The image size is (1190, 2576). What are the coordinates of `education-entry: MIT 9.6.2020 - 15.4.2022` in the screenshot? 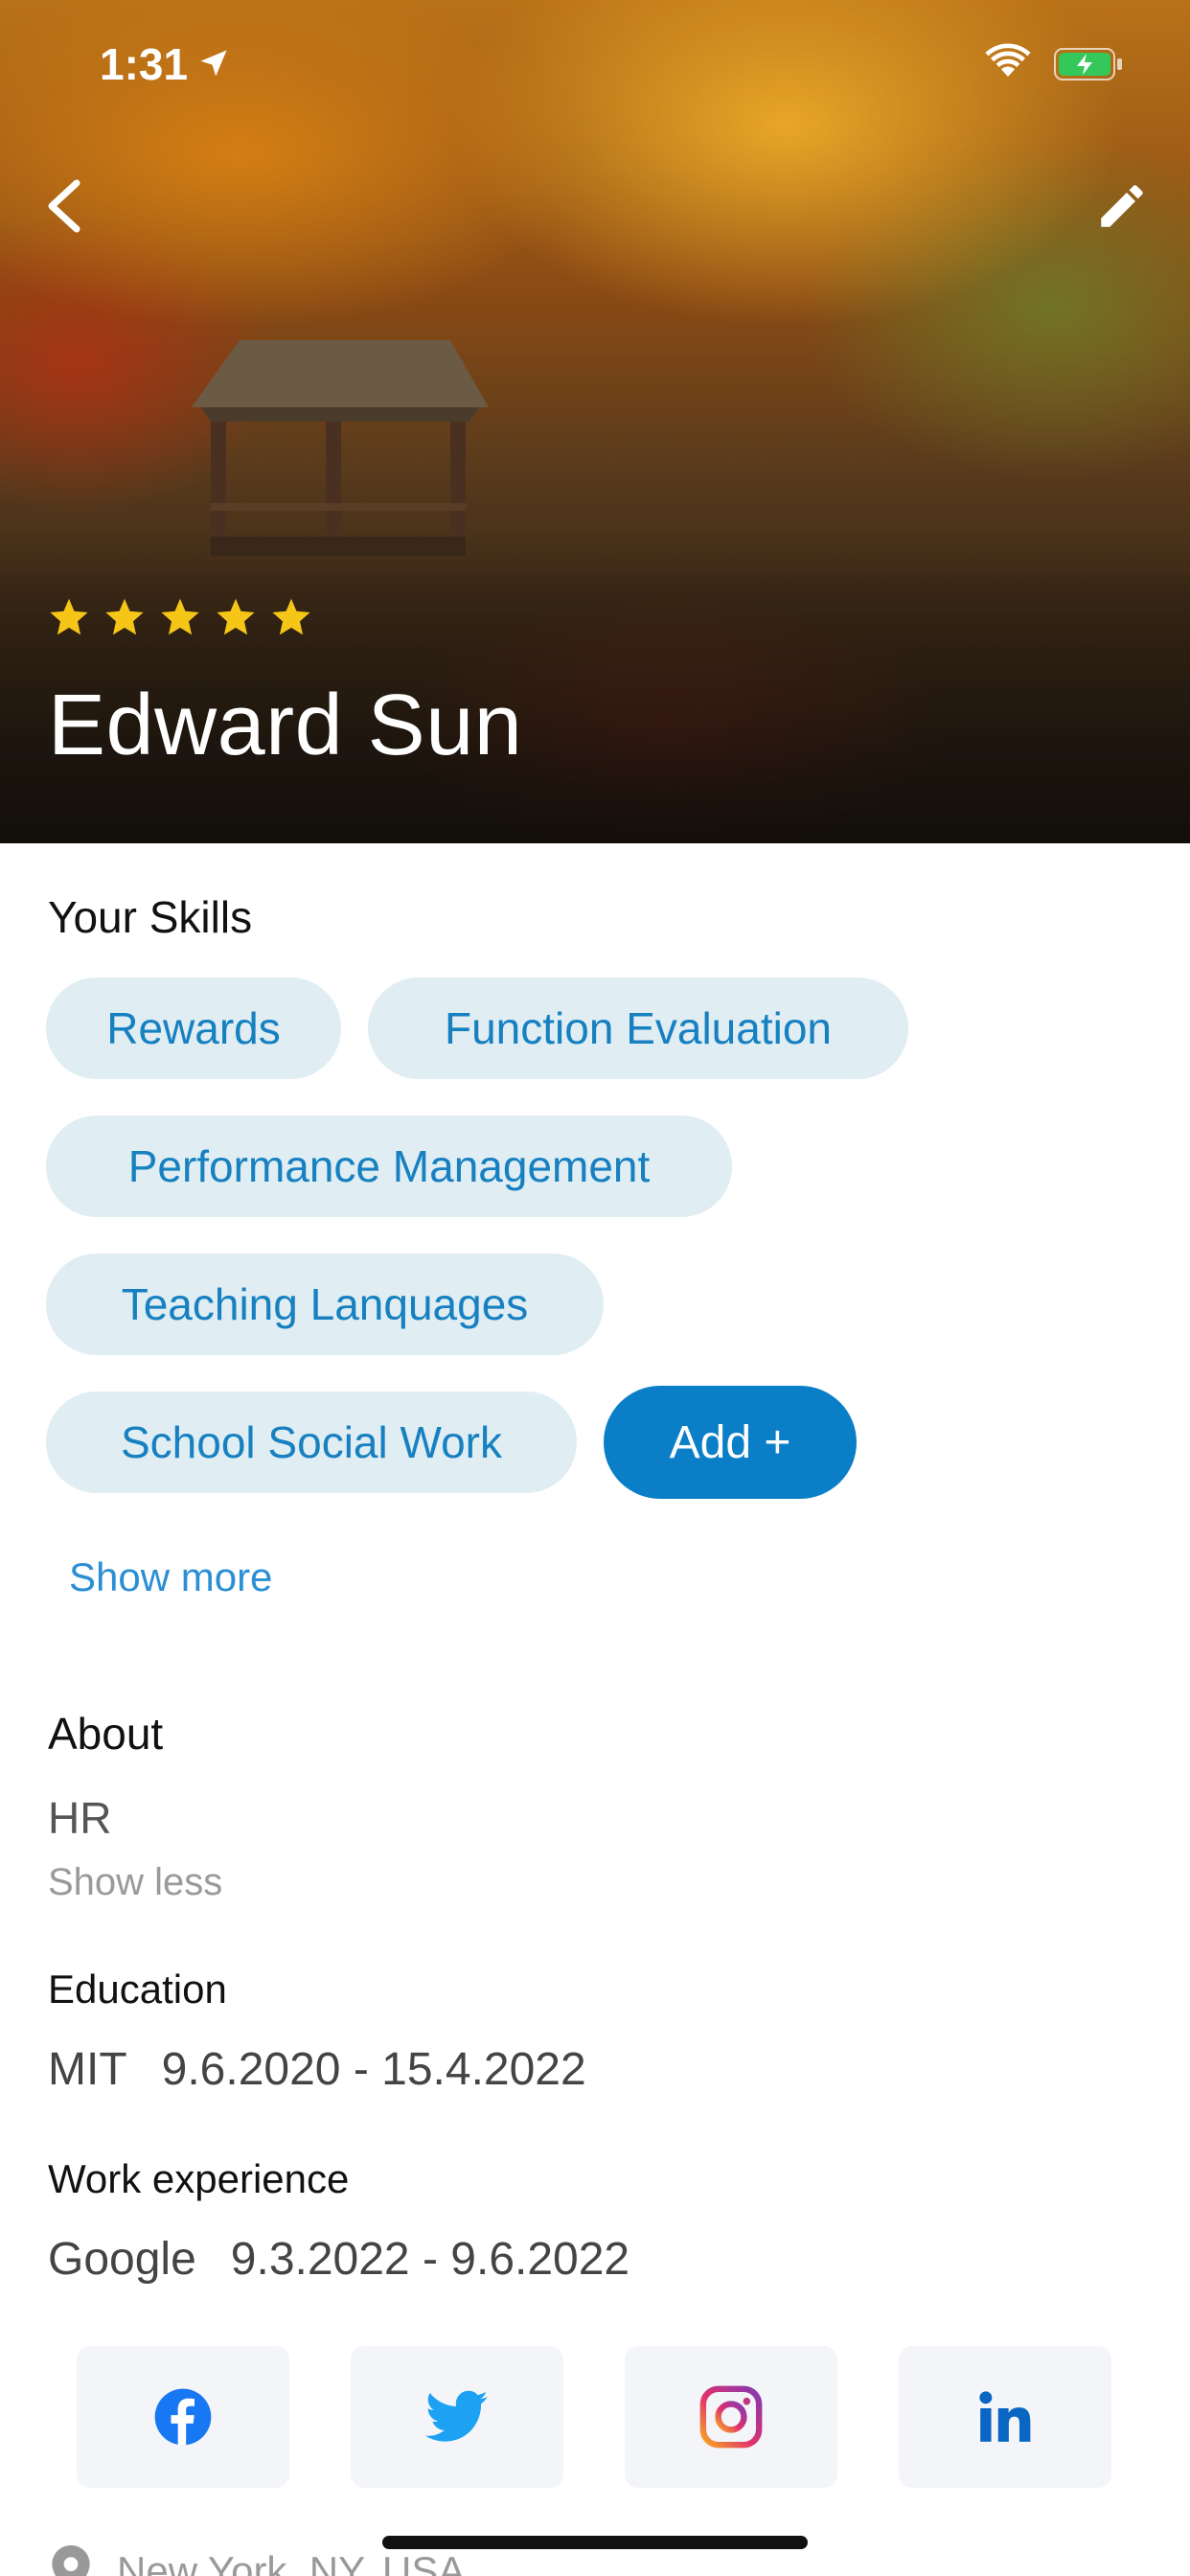 It's located at (317, 2069).